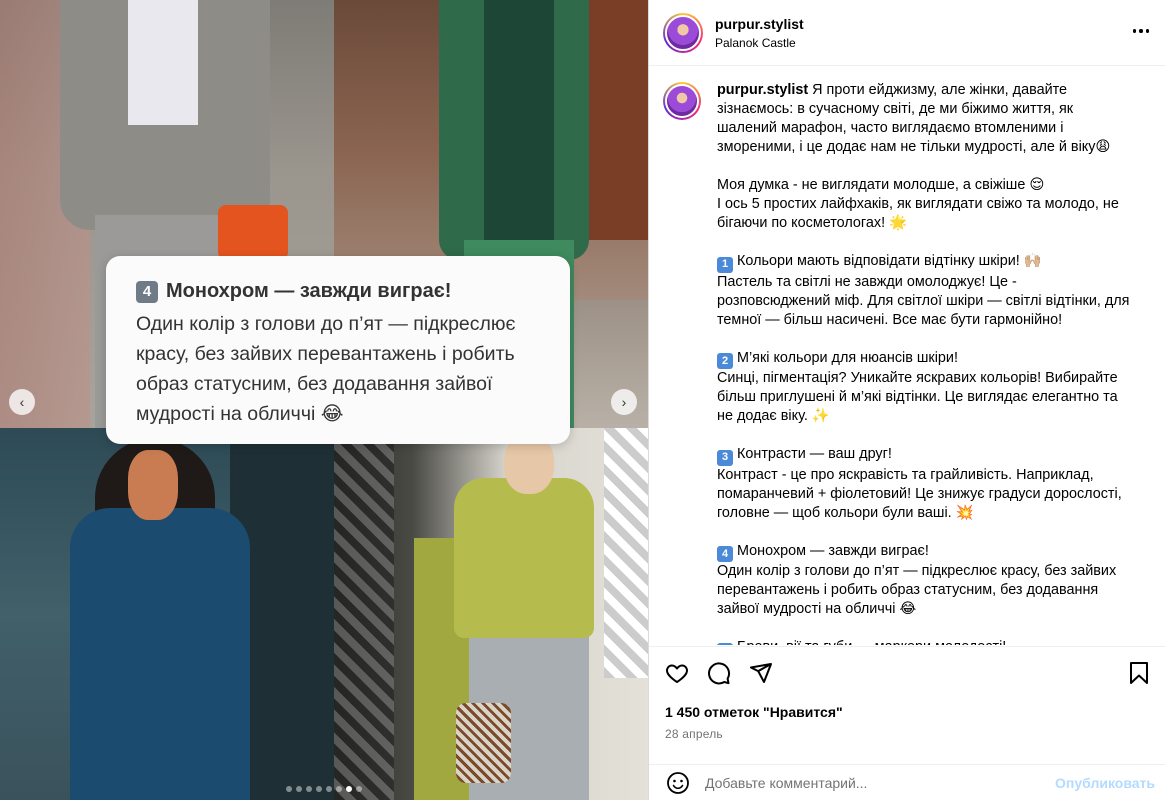 The image size is (1165, 800). What do you see at coordinates (870, 783) in the screenshot?
I see `comment-input` at bounding box center [870, 783].